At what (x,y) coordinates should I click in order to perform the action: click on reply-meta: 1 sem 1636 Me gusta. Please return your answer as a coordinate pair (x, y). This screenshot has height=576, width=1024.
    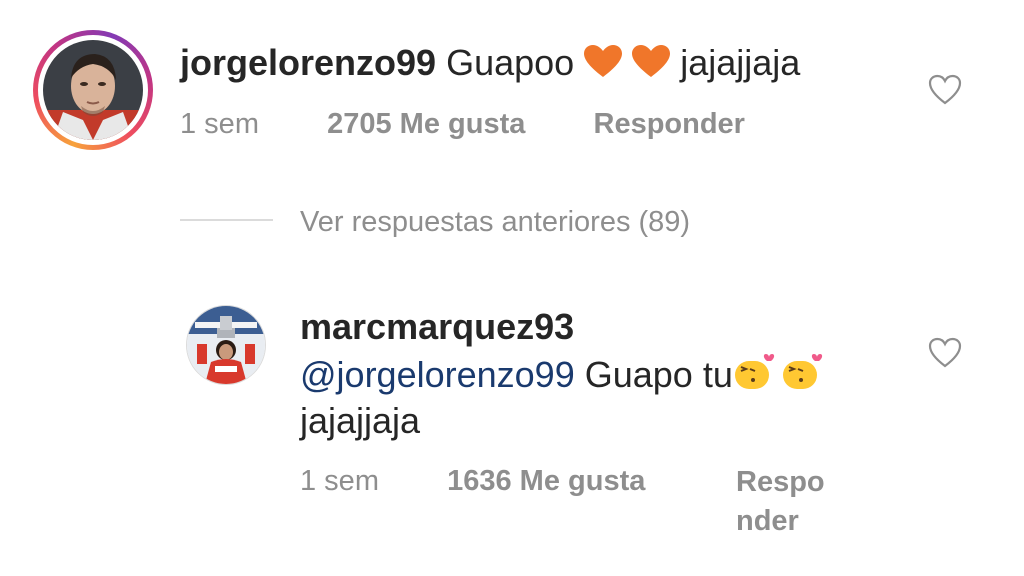
    Looking at the image, I should click on (472, 481).